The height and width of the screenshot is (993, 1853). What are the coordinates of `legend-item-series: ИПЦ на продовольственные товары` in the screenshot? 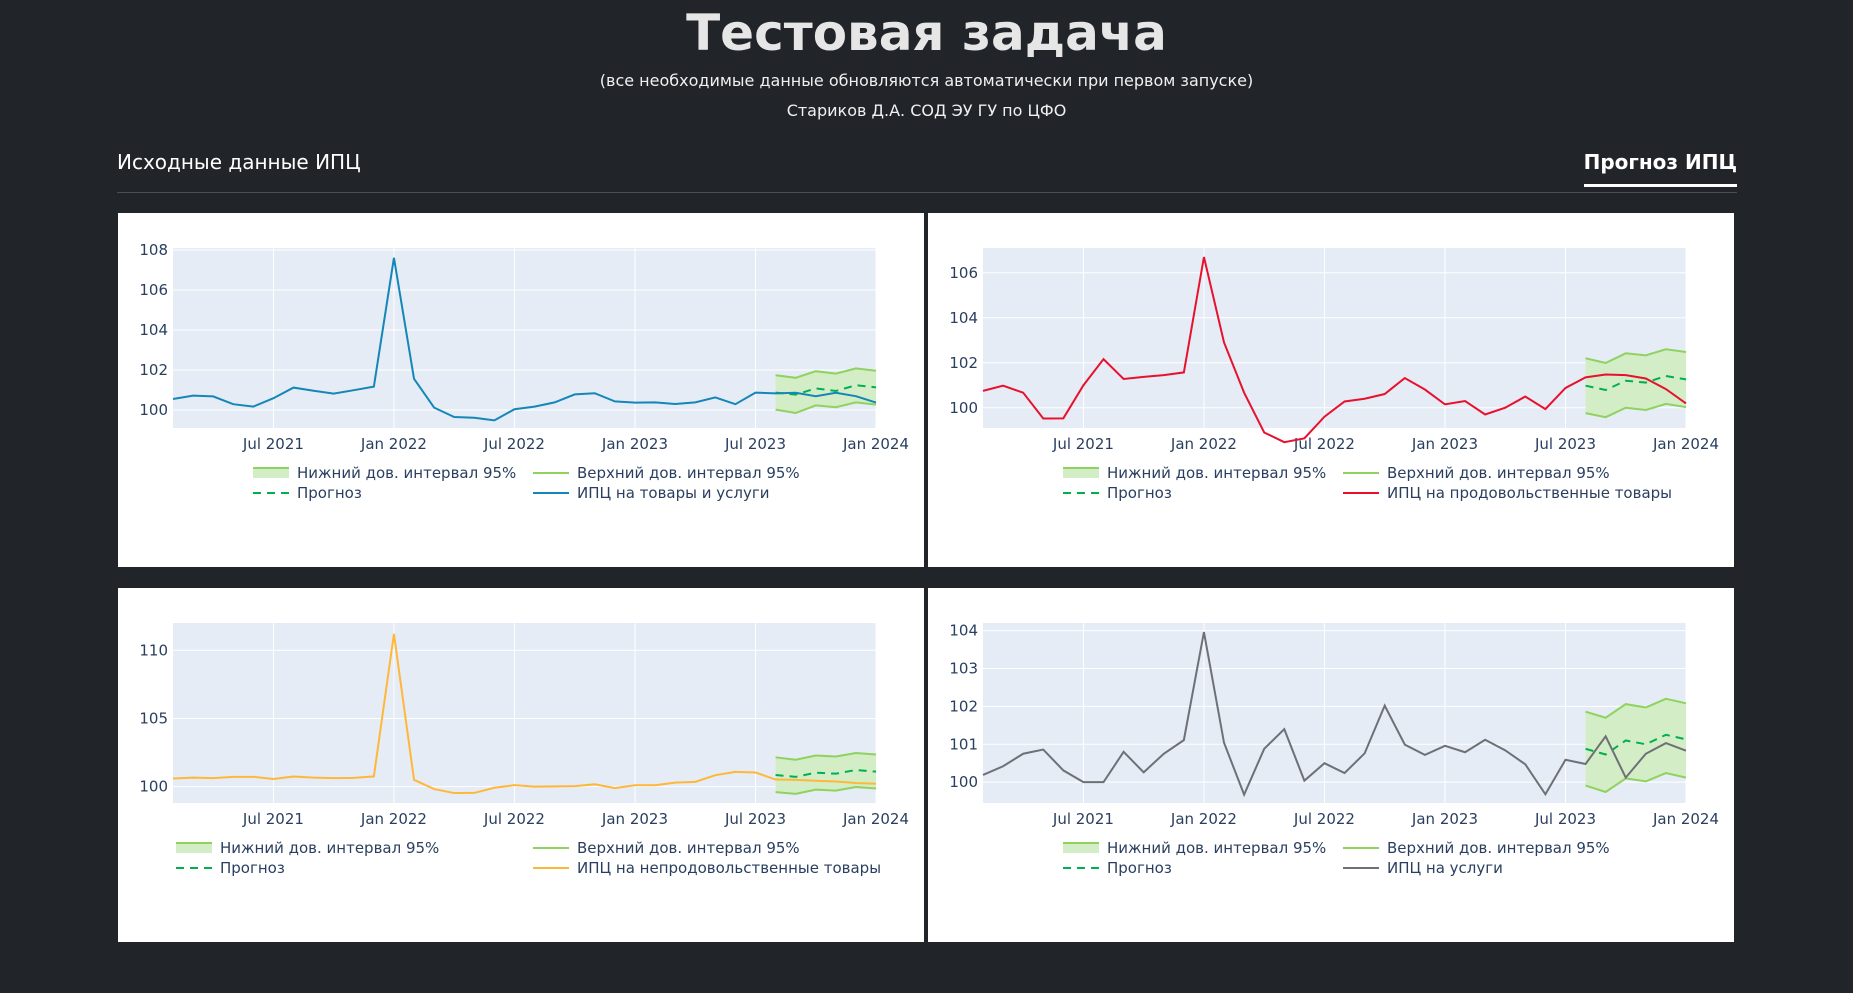 It's located at (1507, 493).